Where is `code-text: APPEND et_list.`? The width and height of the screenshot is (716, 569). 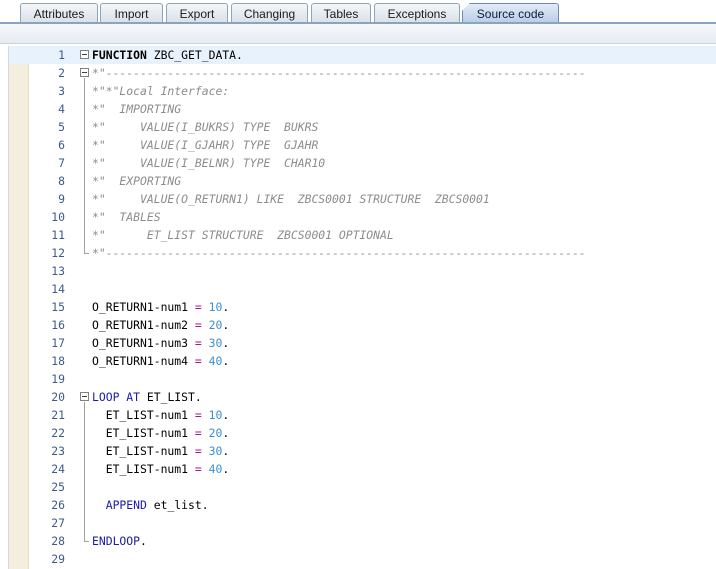 code-text: APPEND et_list. is located at coordinates (150, 505).